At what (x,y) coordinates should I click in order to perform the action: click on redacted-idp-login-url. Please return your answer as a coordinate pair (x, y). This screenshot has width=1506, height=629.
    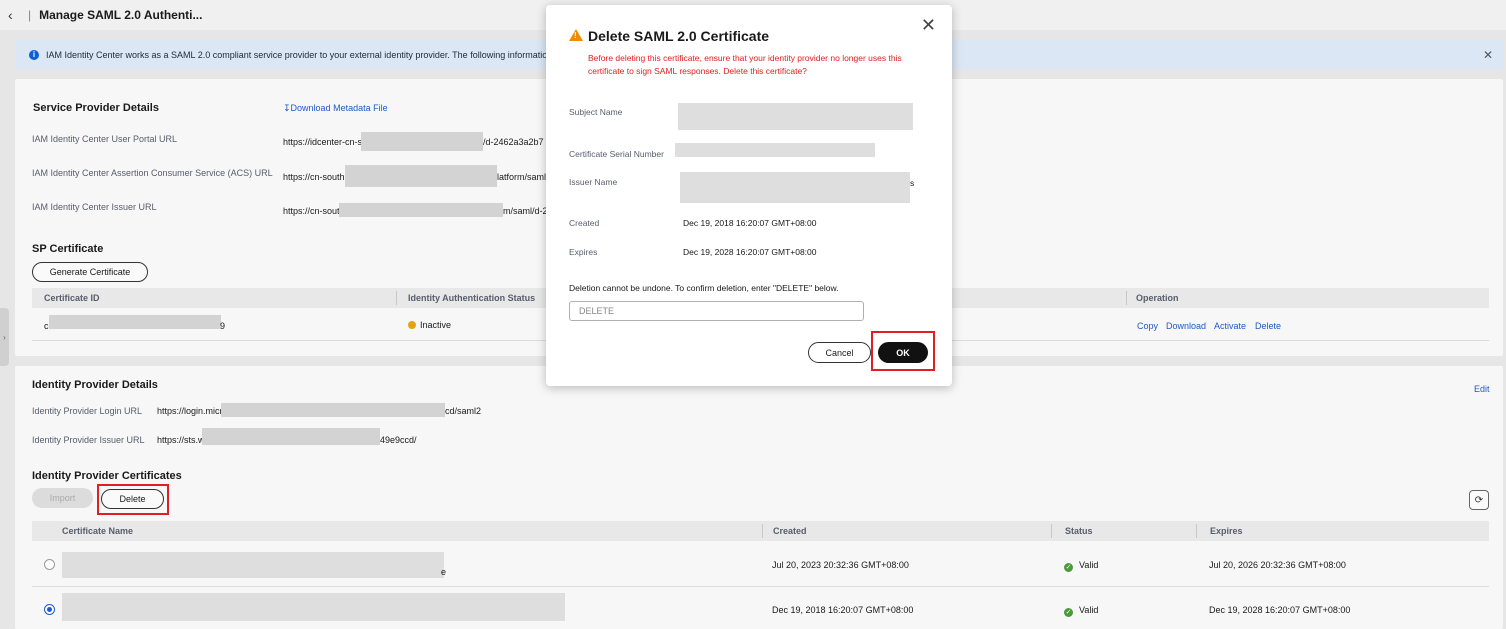
    Looking at the image, I should click on (333, 410).